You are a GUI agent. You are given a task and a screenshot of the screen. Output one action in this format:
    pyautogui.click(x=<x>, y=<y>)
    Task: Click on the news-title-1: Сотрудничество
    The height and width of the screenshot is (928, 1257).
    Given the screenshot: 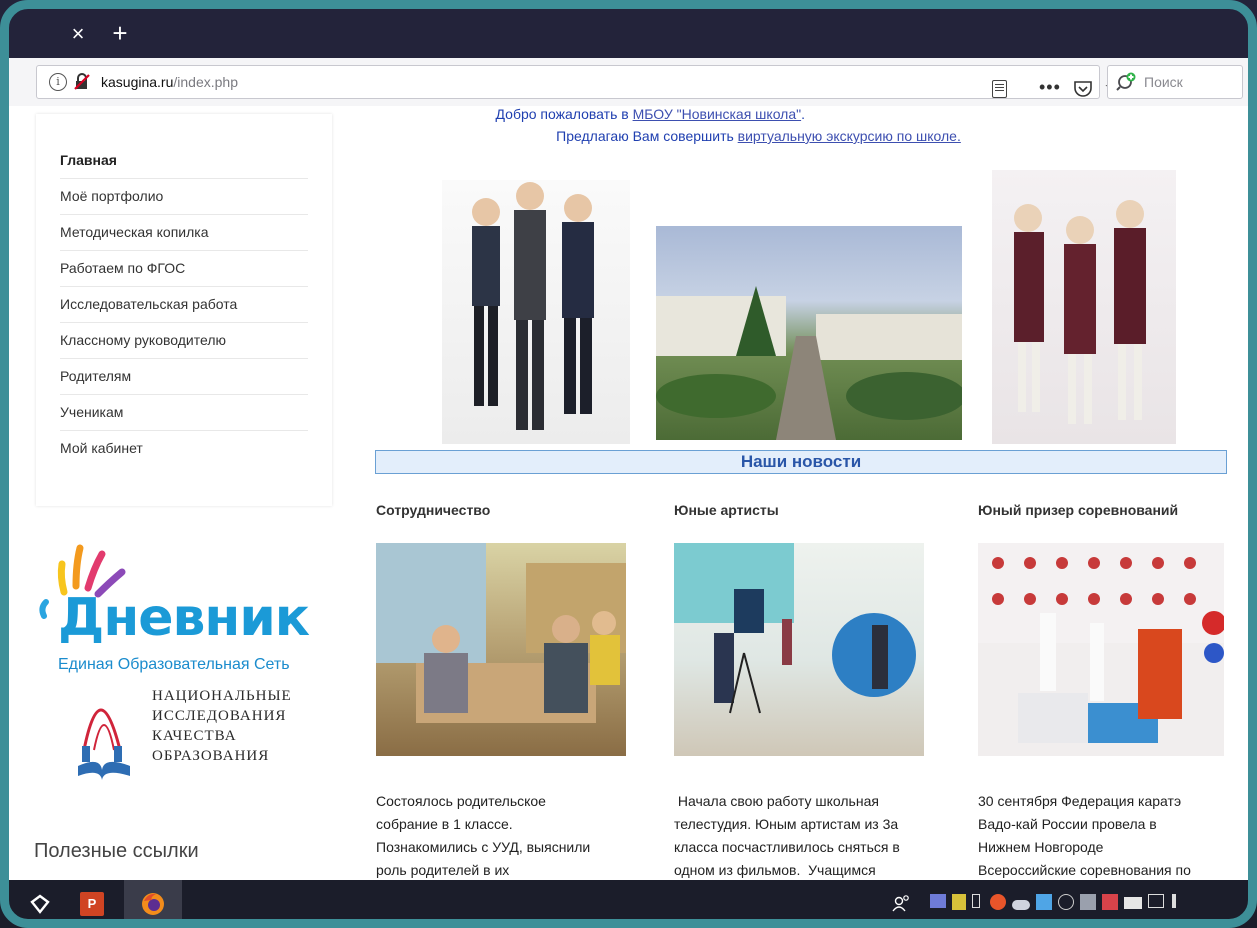 What is the action you would take?
    pyautogui.click(x=433, y=510)
    